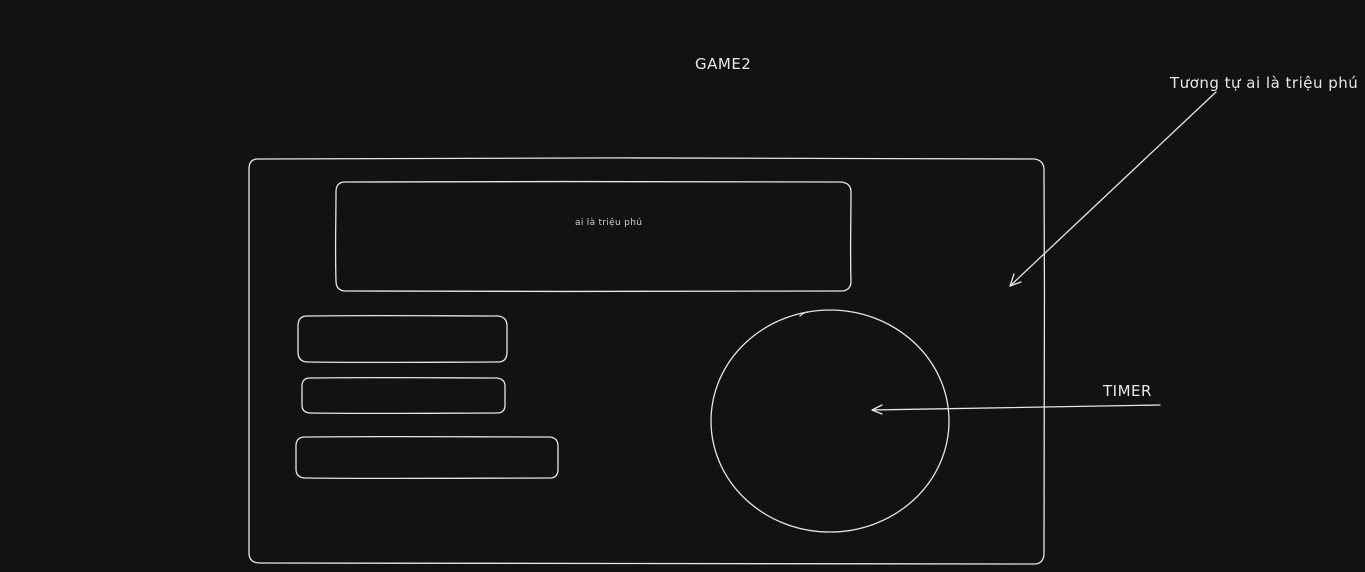 The image size is (1365, 572). What do you see at coordinates (1016, 407) in the screenshot?
I see `timer-arrow-line` at bounding box center [1016, 407].